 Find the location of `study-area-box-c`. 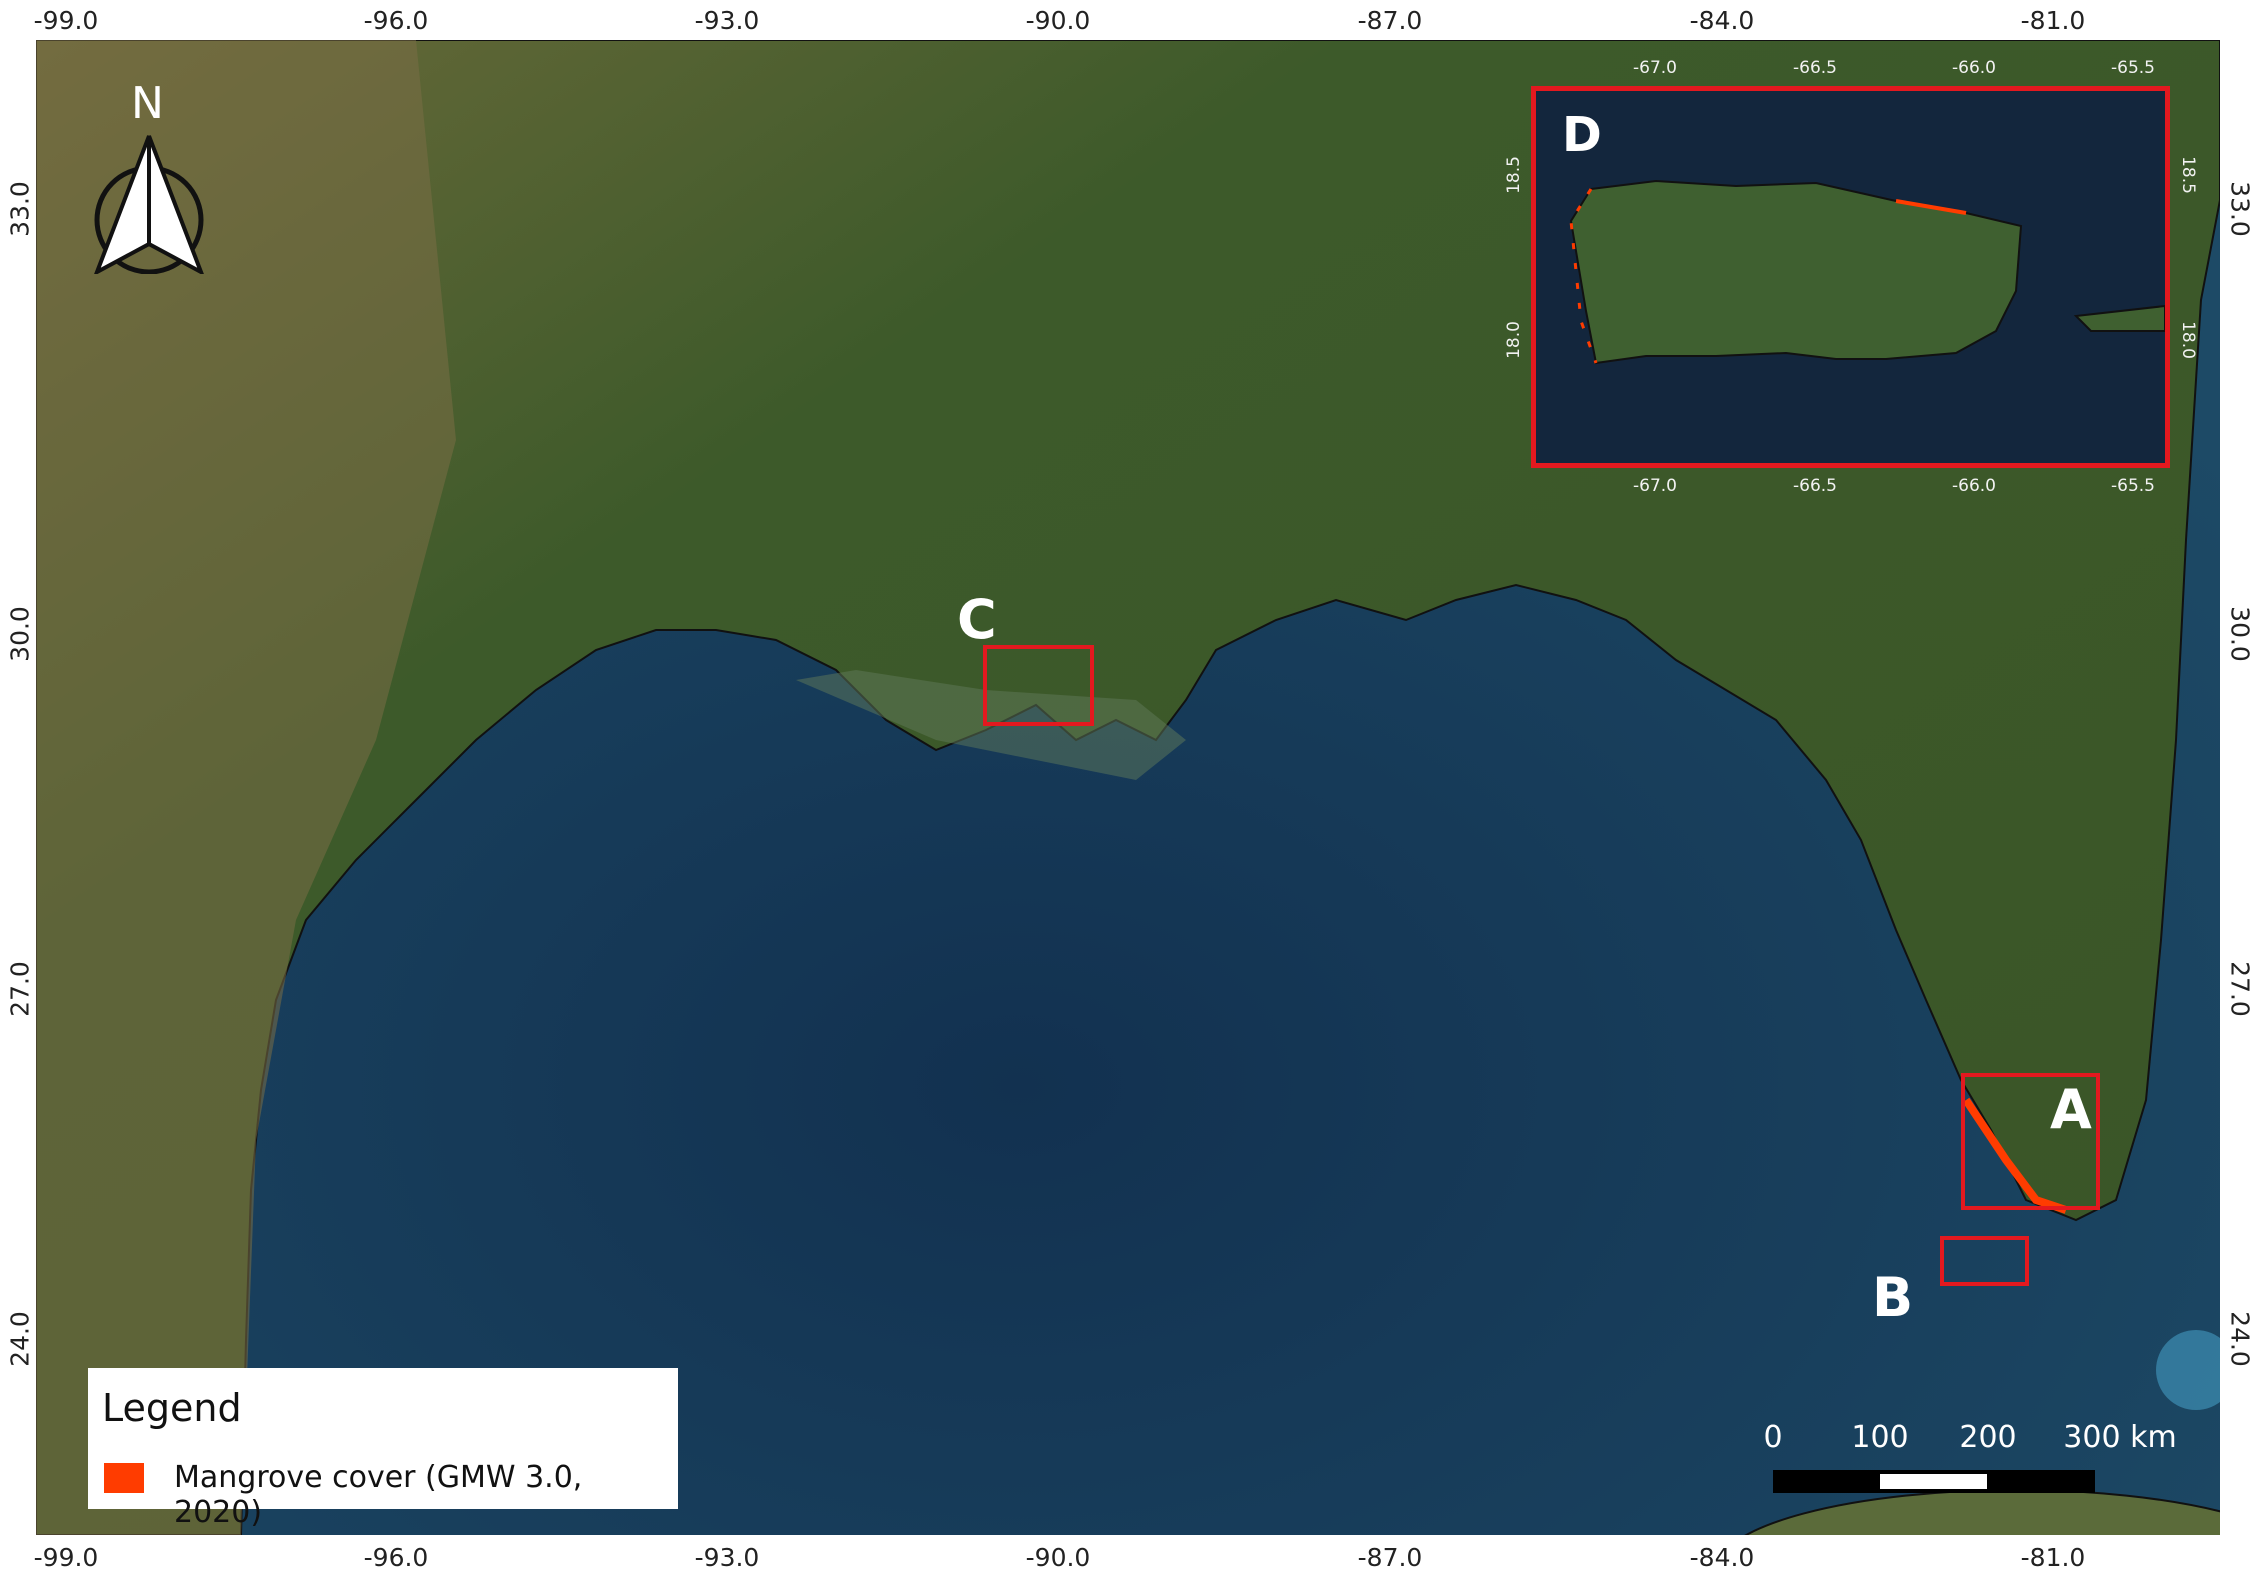

study-area-box-c is located at coordinates (1038, 685).